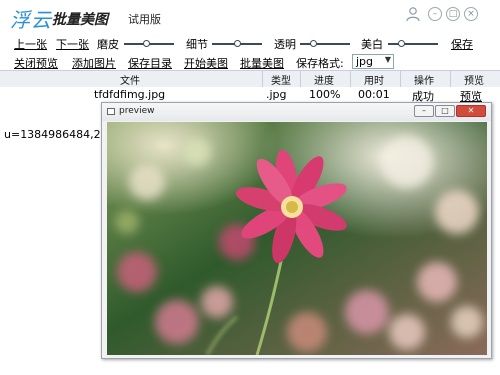 The height and width of the screenshot is (375, 500). I want to click on preview-close-icon: ✕, so click(471, 111).